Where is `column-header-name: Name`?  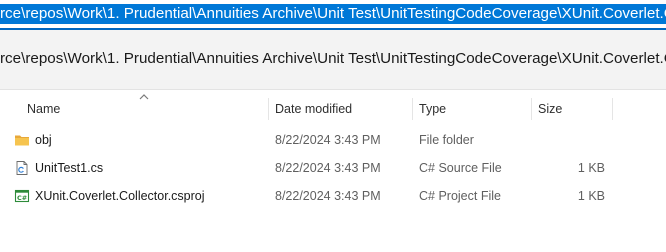
column-header-name: Name is located at coordinates (144, 109).